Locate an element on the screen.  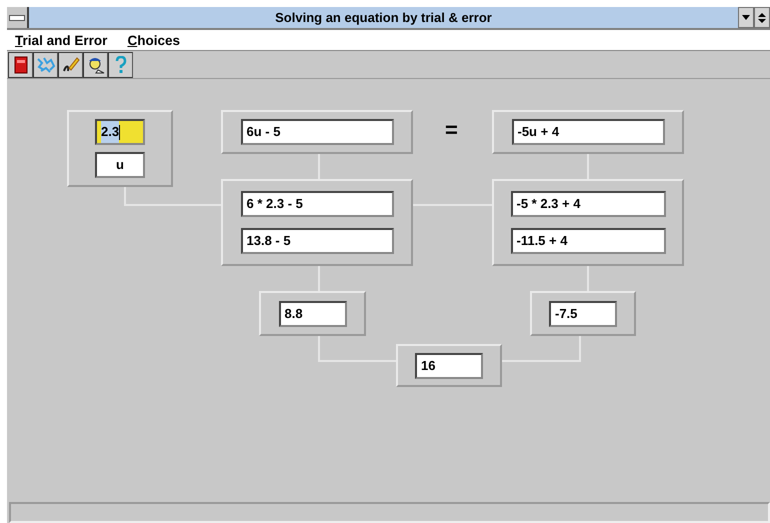
help-icon is located at coordinates (120, 65).